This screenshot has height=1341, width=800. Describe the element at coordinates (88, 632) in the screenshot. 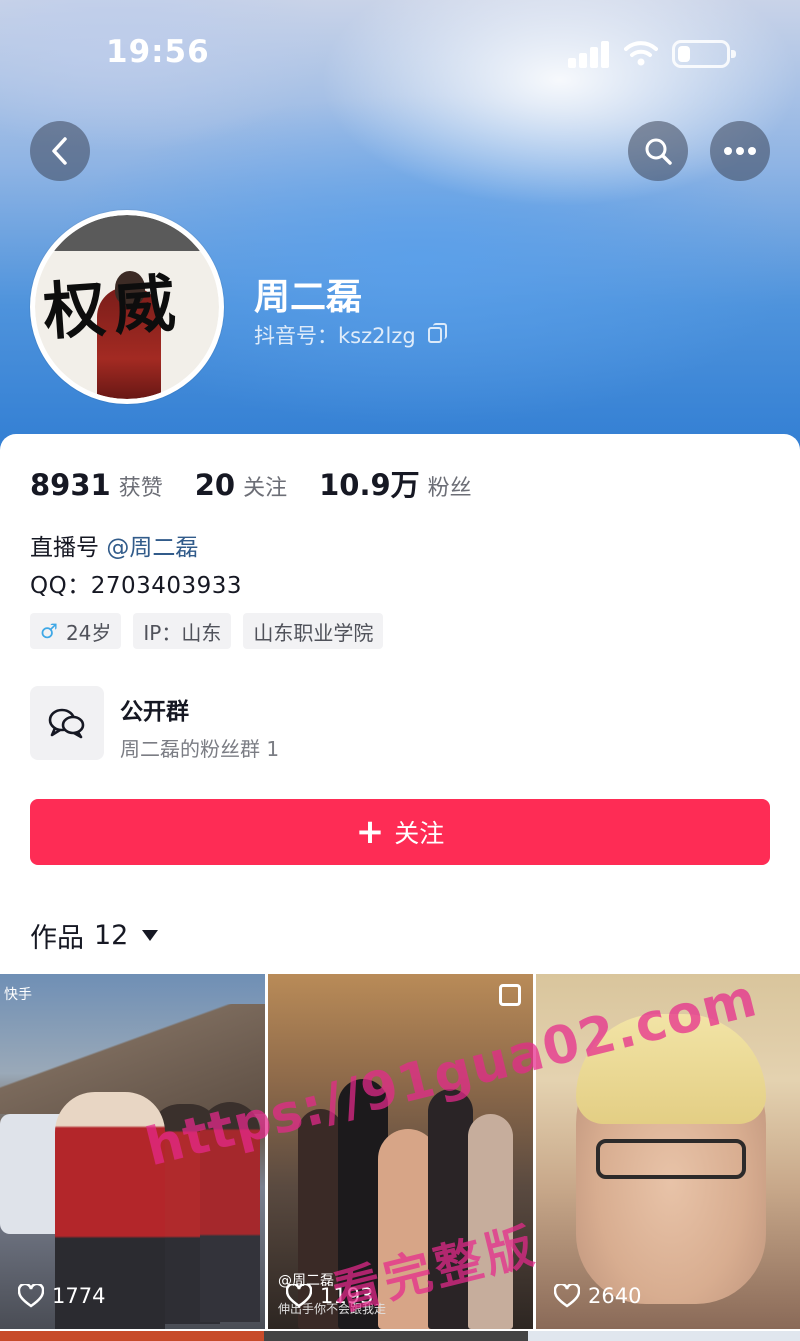

I see `tag-age: 24岁` at that location.